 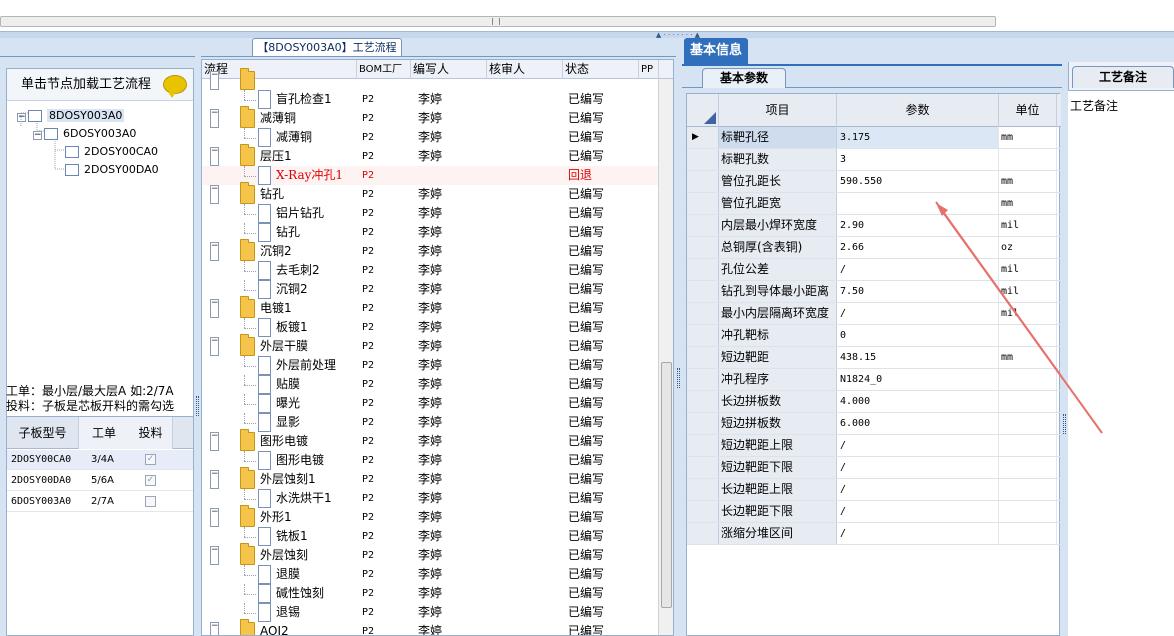 I want to click on param-value: 6.000, so click(x=918, y=423).